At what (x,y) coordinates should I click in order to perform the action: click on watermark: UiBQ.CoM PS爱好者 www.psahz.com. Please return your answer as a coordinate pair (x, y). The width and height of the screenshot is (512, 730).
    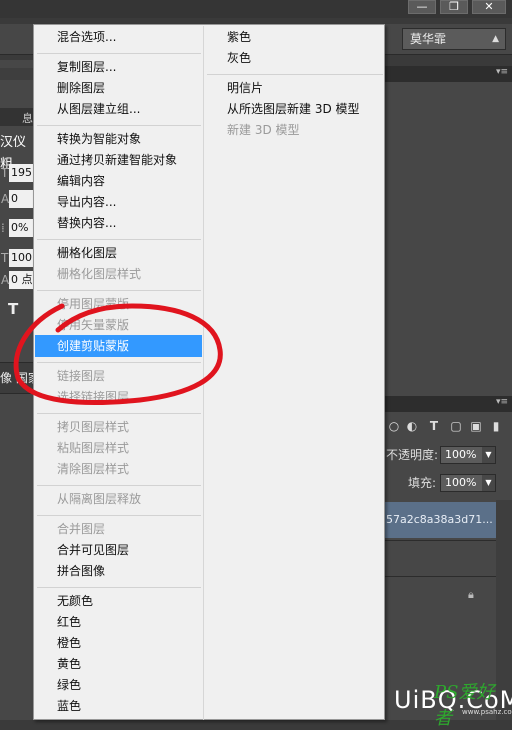
    Looking at the image, I should click on (453, 704).